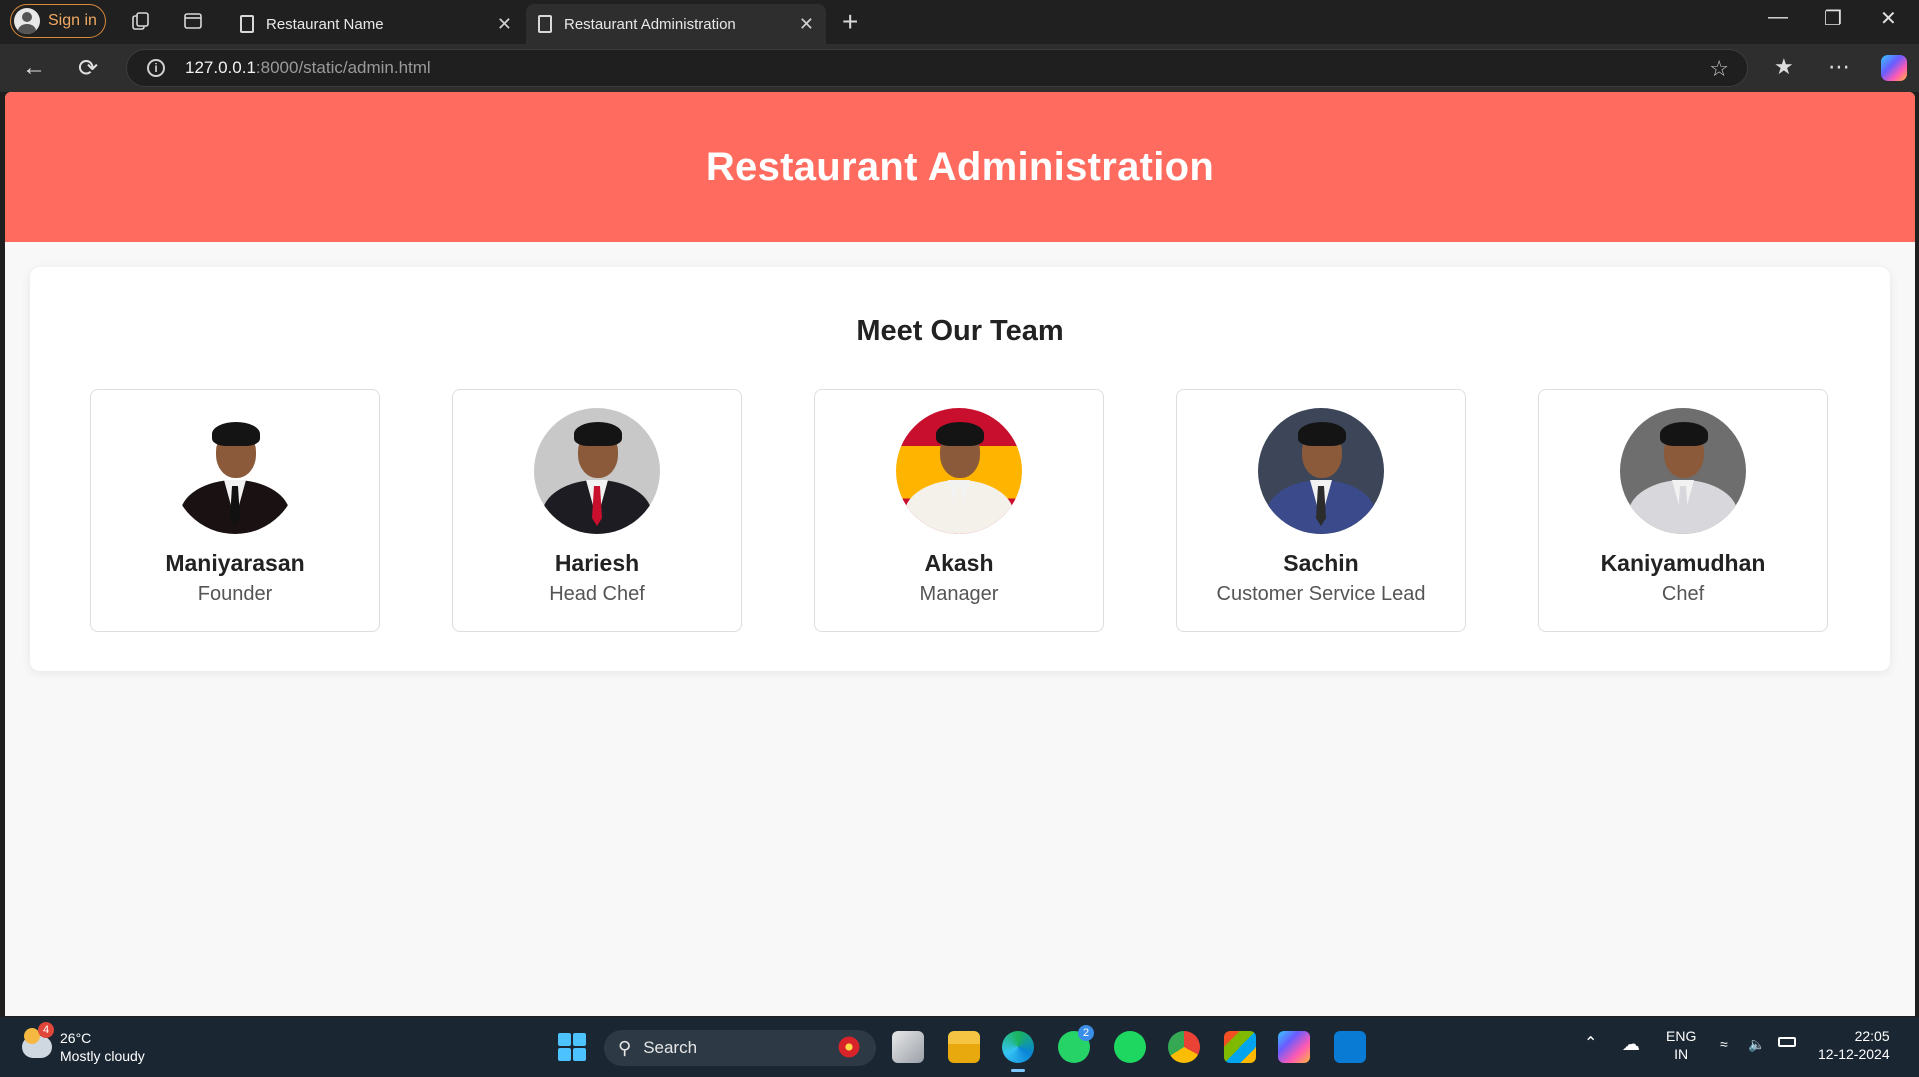  Describe the element at coordinates (1321, 563) in the screenshot. I see `member-name: Sachin` at that location.